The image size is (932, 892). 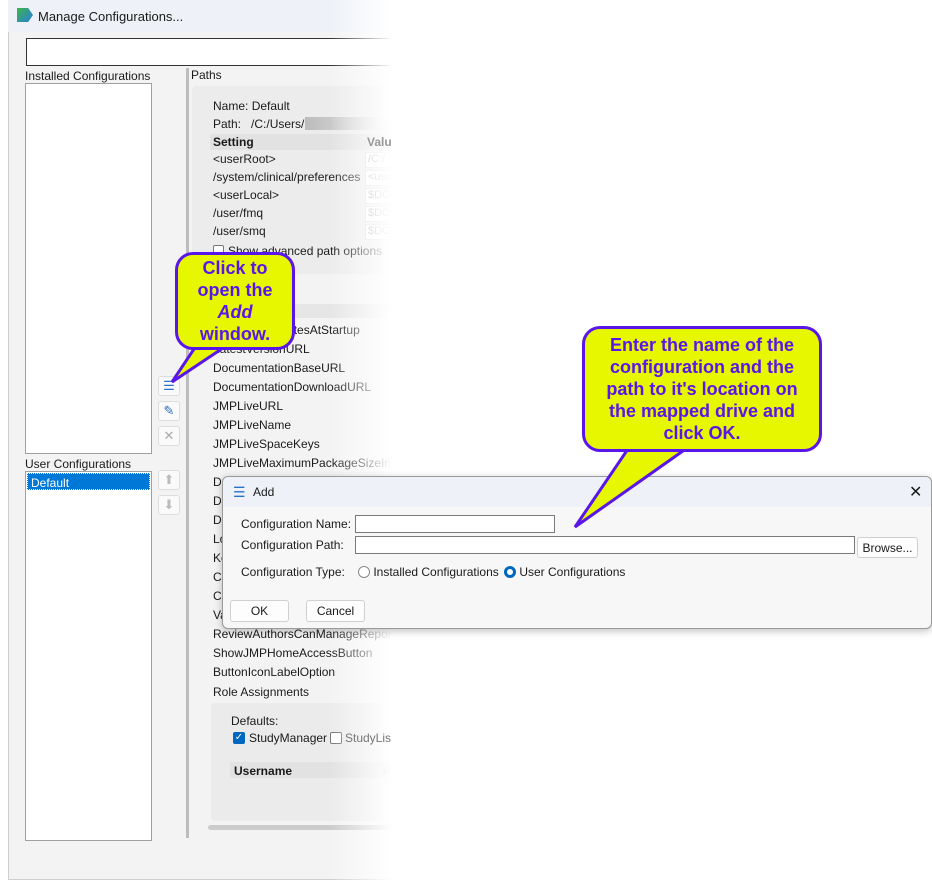 What do you see at coordinates (634, 486) in the screenshot?
I see `callout-enter-tail` at bounding box center [634, 486].